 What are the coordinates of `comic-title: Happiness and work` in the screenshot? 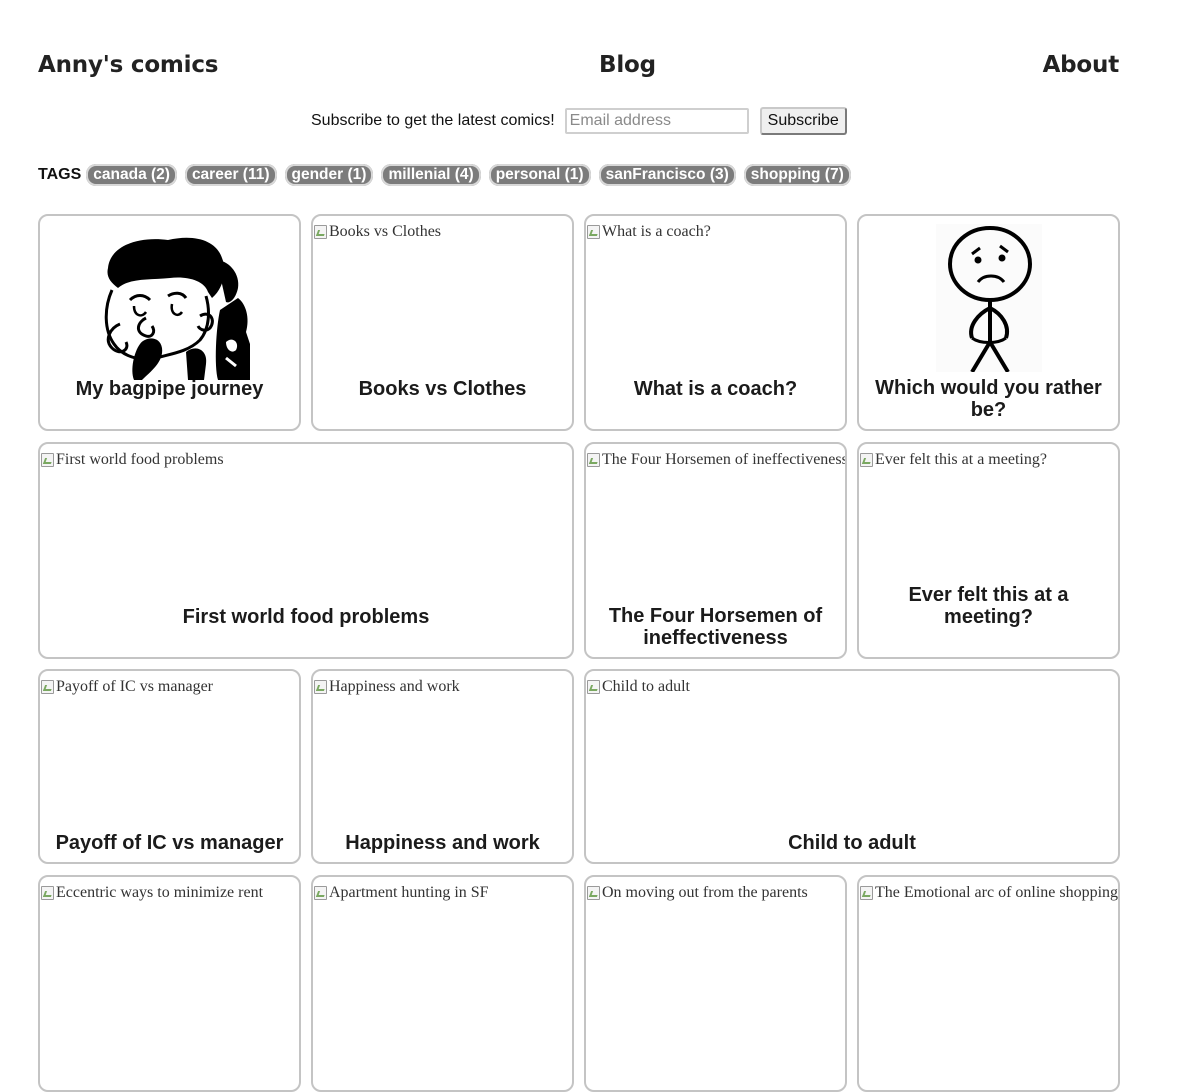 It's located at (442, 843).